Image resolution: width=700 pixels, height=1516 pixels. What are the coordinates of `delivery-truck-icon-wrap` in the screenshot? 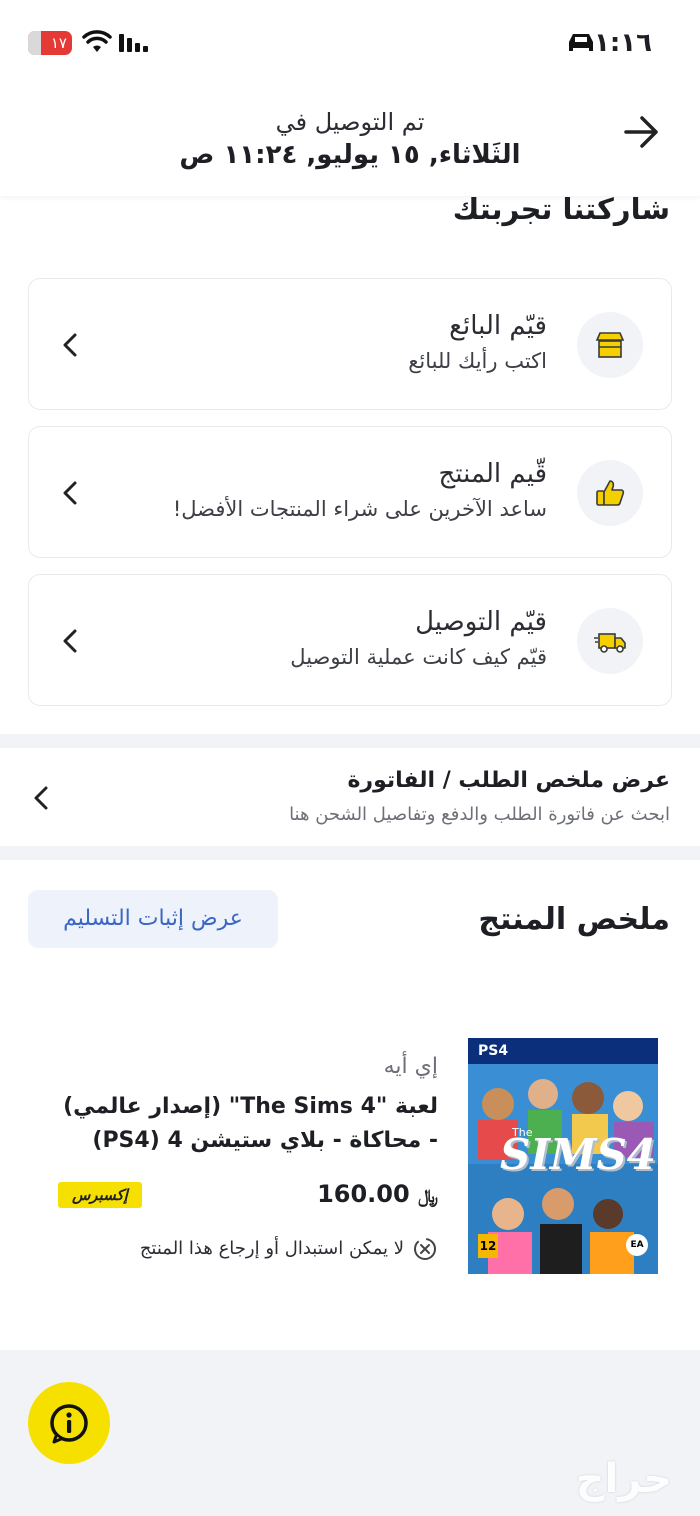 It's located at (610, 641).